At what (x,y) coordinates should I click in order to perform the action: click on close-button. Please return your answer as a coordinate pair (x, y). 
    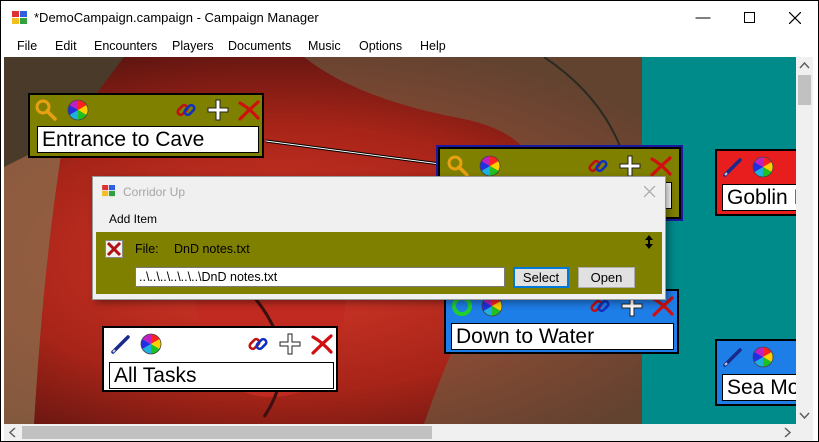
    Looking at the image, I should click on (795, 17).